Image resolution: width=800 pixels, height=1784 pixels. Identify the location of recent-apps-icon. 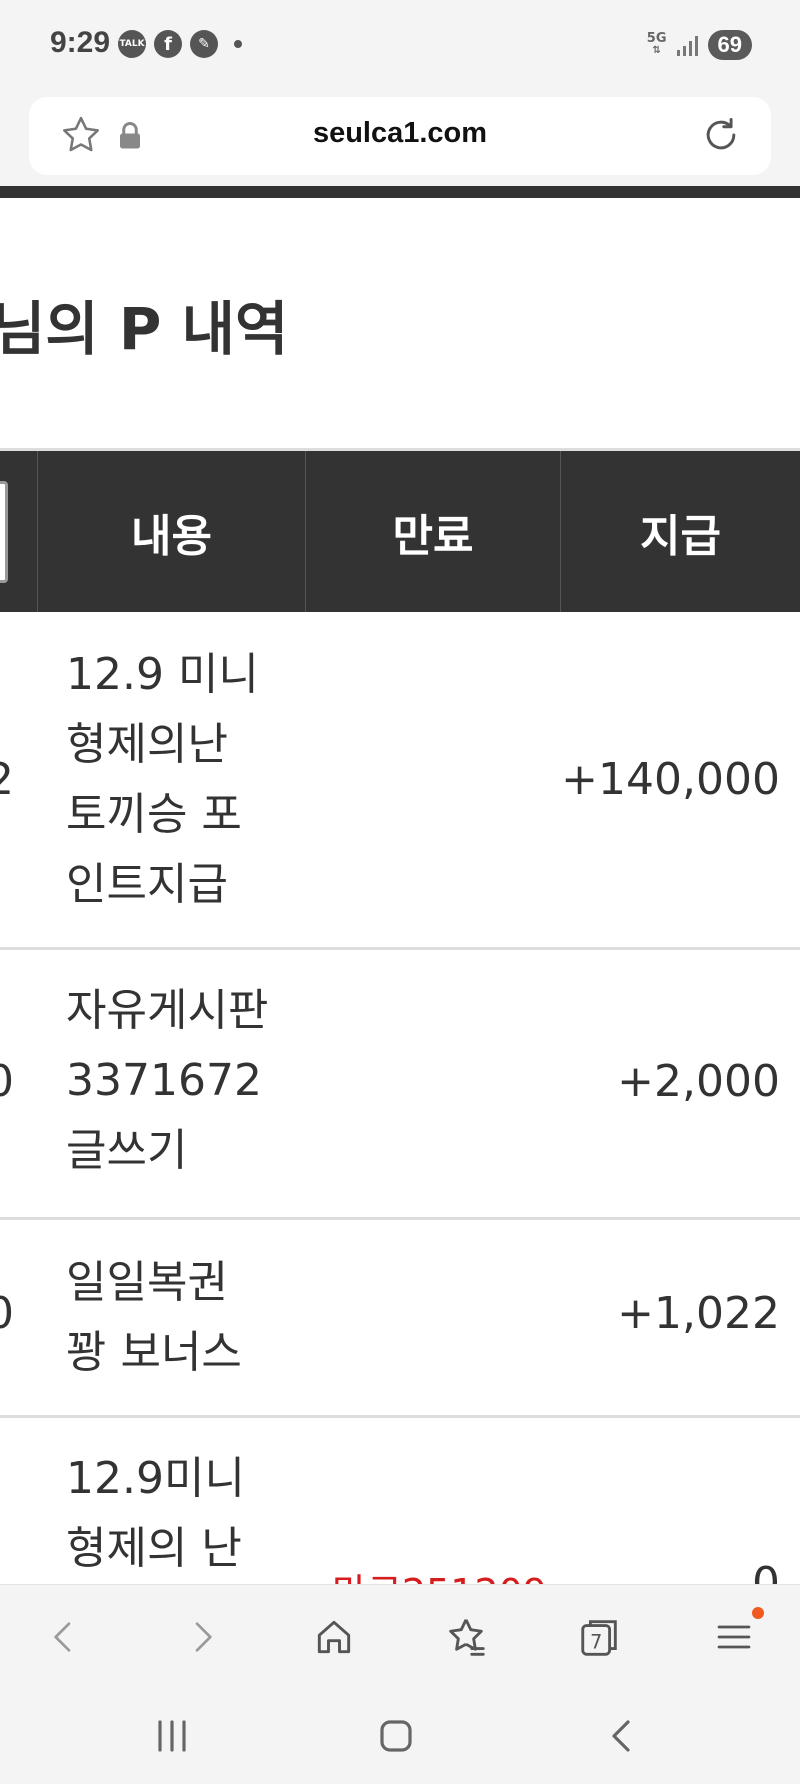
(172, 1736).